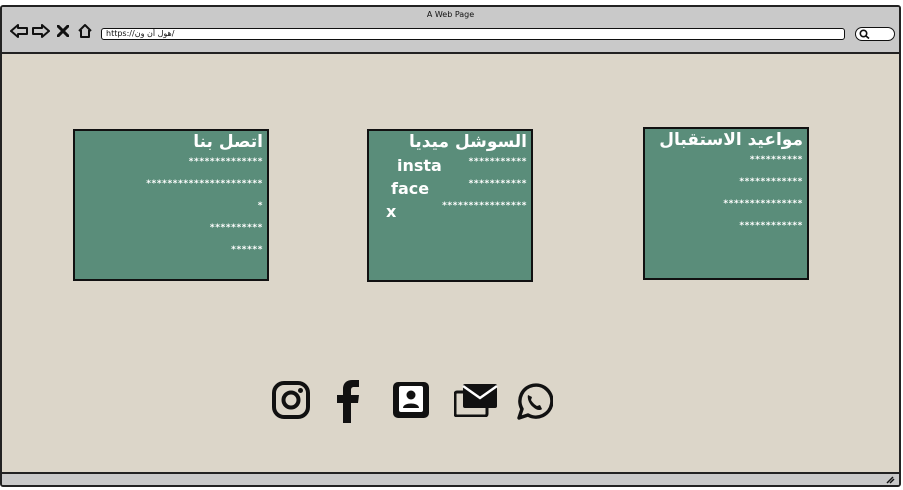 The height and width of the screenshot is (490, 903). I want to click on close-icon, so click(63, 31).